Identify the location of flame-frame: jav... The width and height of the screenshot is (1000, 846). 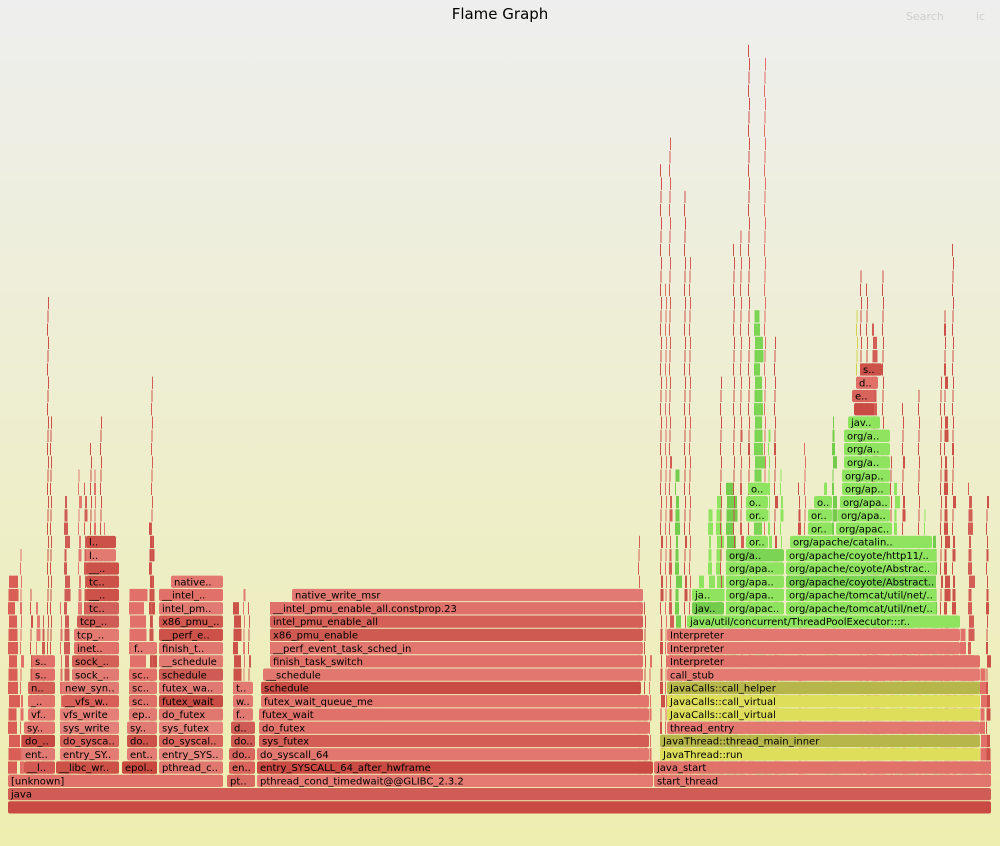
(864, 422).